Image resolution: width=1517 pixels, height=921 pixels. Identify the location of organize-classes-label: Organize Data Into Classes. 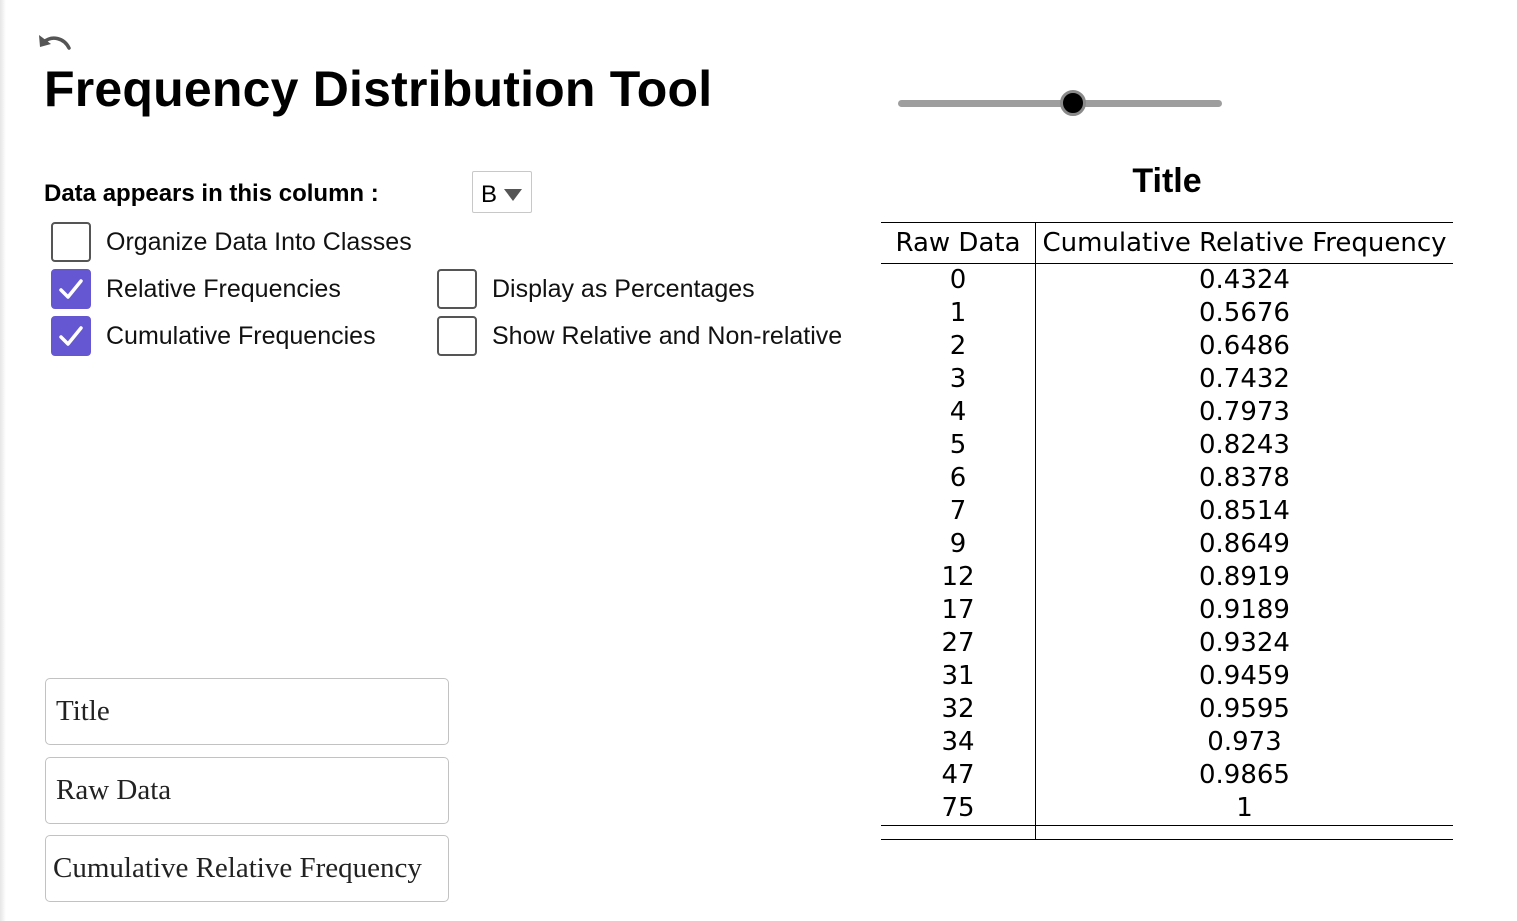
(259, 241).